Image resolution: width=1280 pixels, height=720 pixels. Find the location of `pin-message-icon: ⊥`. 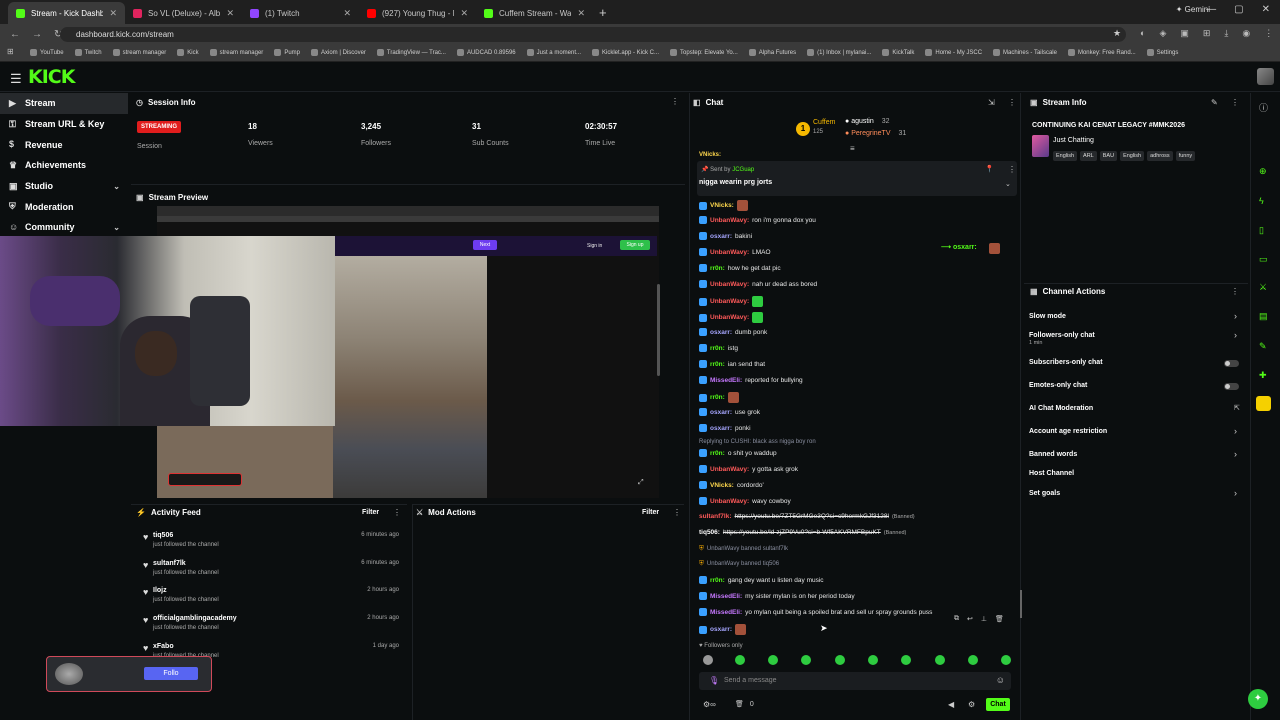

pin-message-icon: ⊥ is located at coordinates (984, 619).